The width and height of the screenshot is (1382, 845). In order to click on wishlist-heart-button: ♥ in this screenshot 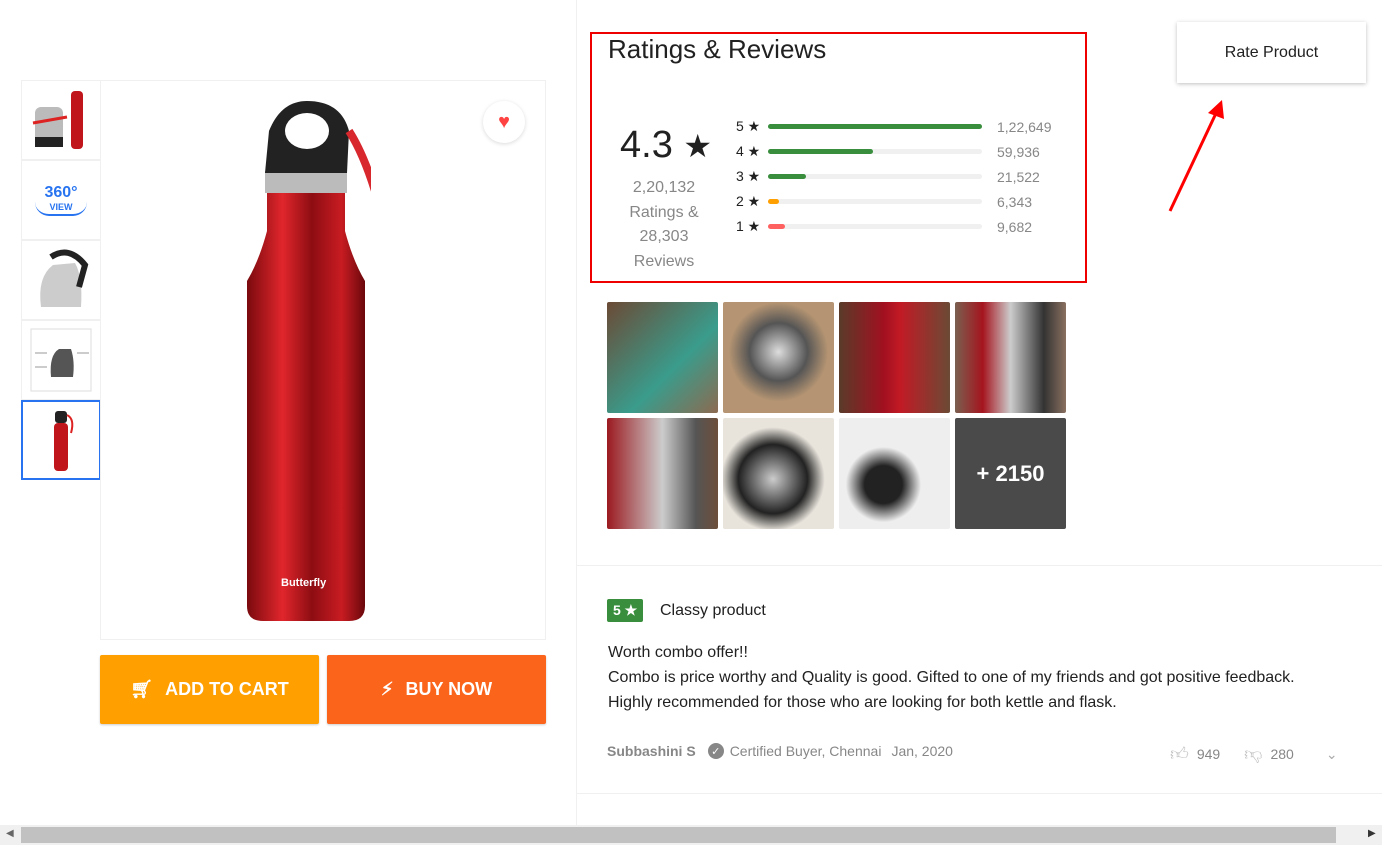, I will do `click(504, 122)`.